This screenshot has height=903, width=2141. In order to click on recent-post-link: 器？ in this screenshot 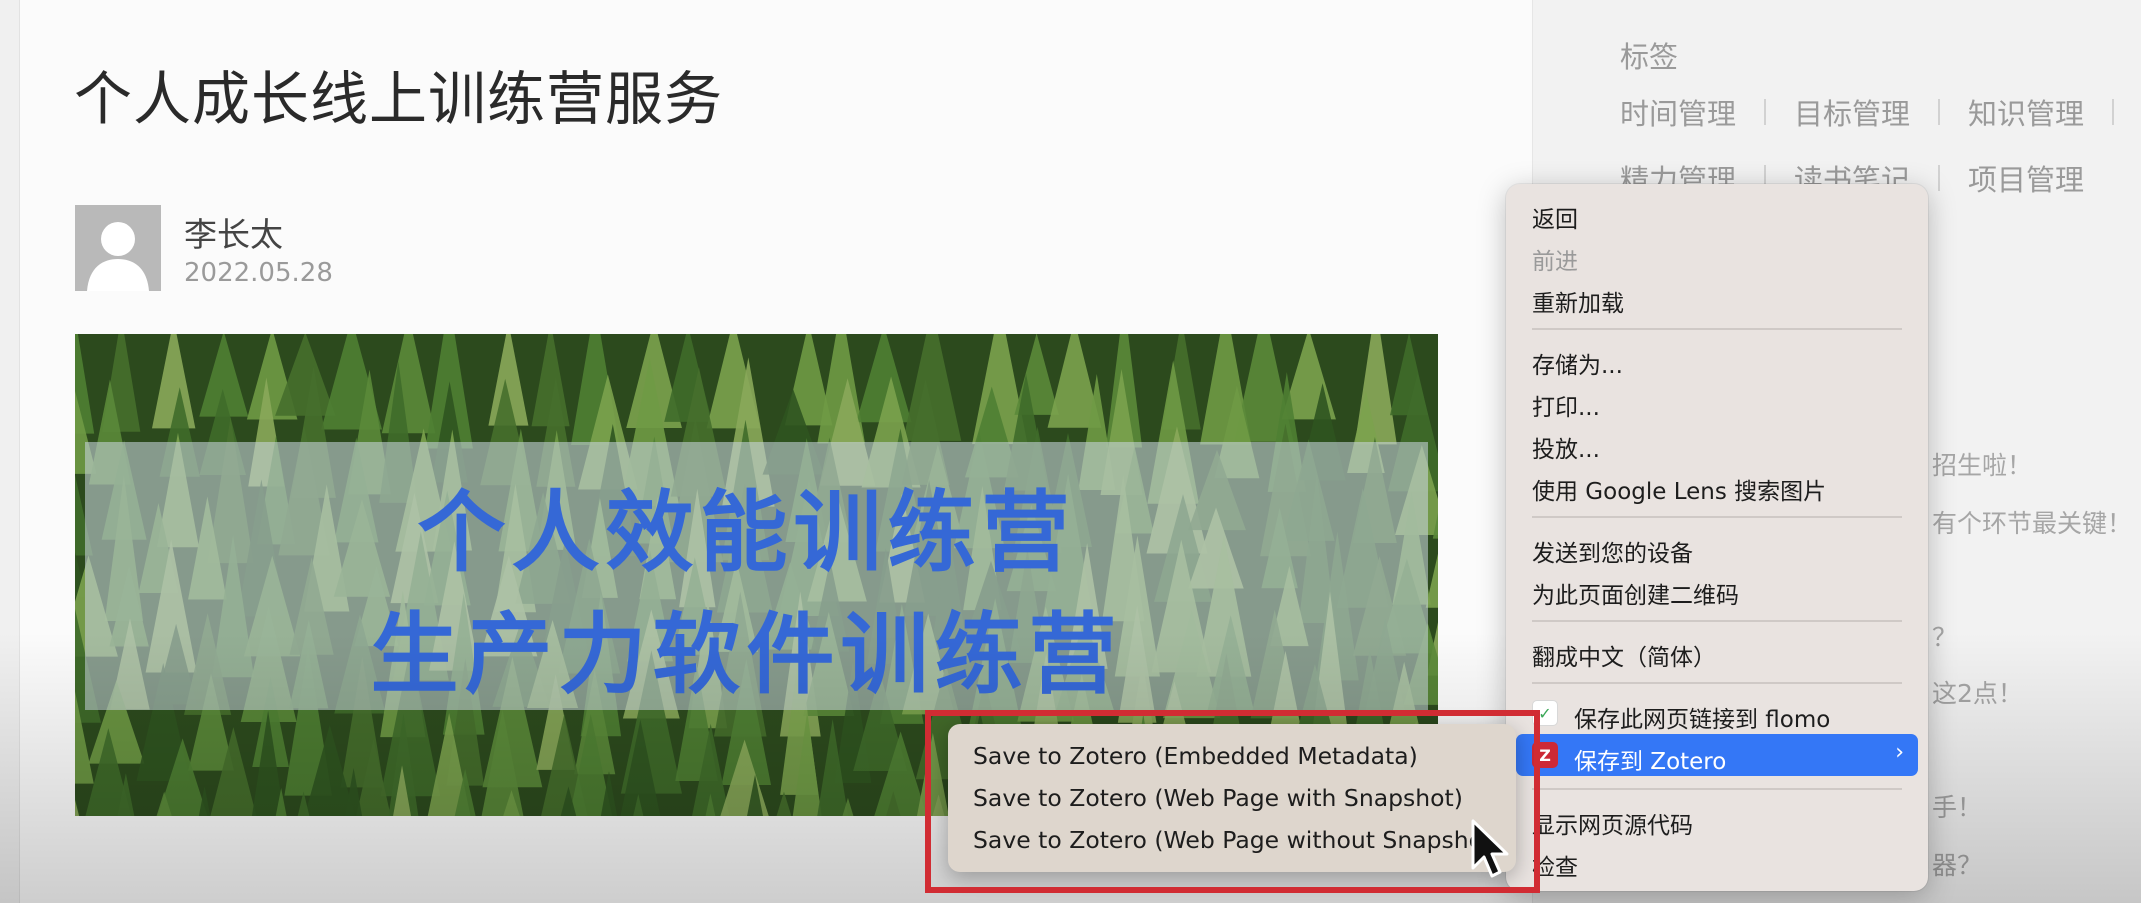, I will do `click(1957, 864)`.